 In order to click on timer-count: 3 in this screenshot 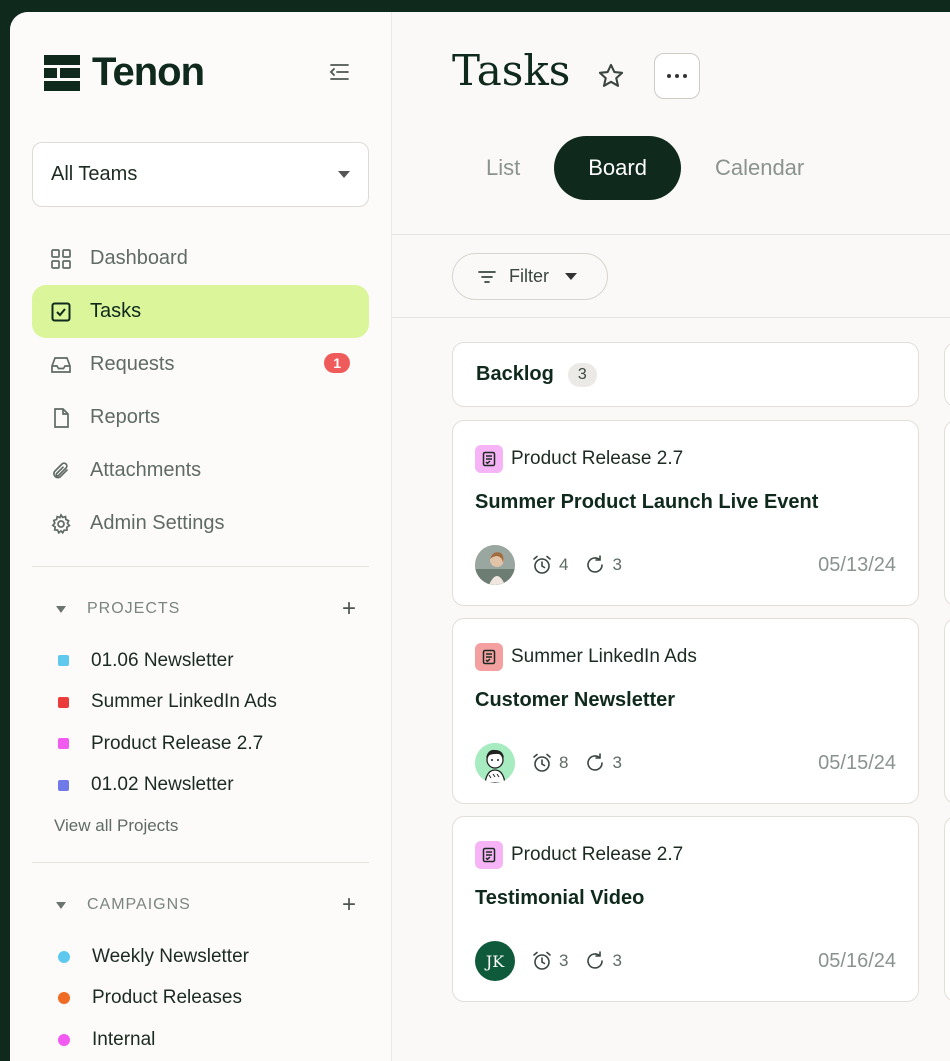, I will do `click(549, 961)`.